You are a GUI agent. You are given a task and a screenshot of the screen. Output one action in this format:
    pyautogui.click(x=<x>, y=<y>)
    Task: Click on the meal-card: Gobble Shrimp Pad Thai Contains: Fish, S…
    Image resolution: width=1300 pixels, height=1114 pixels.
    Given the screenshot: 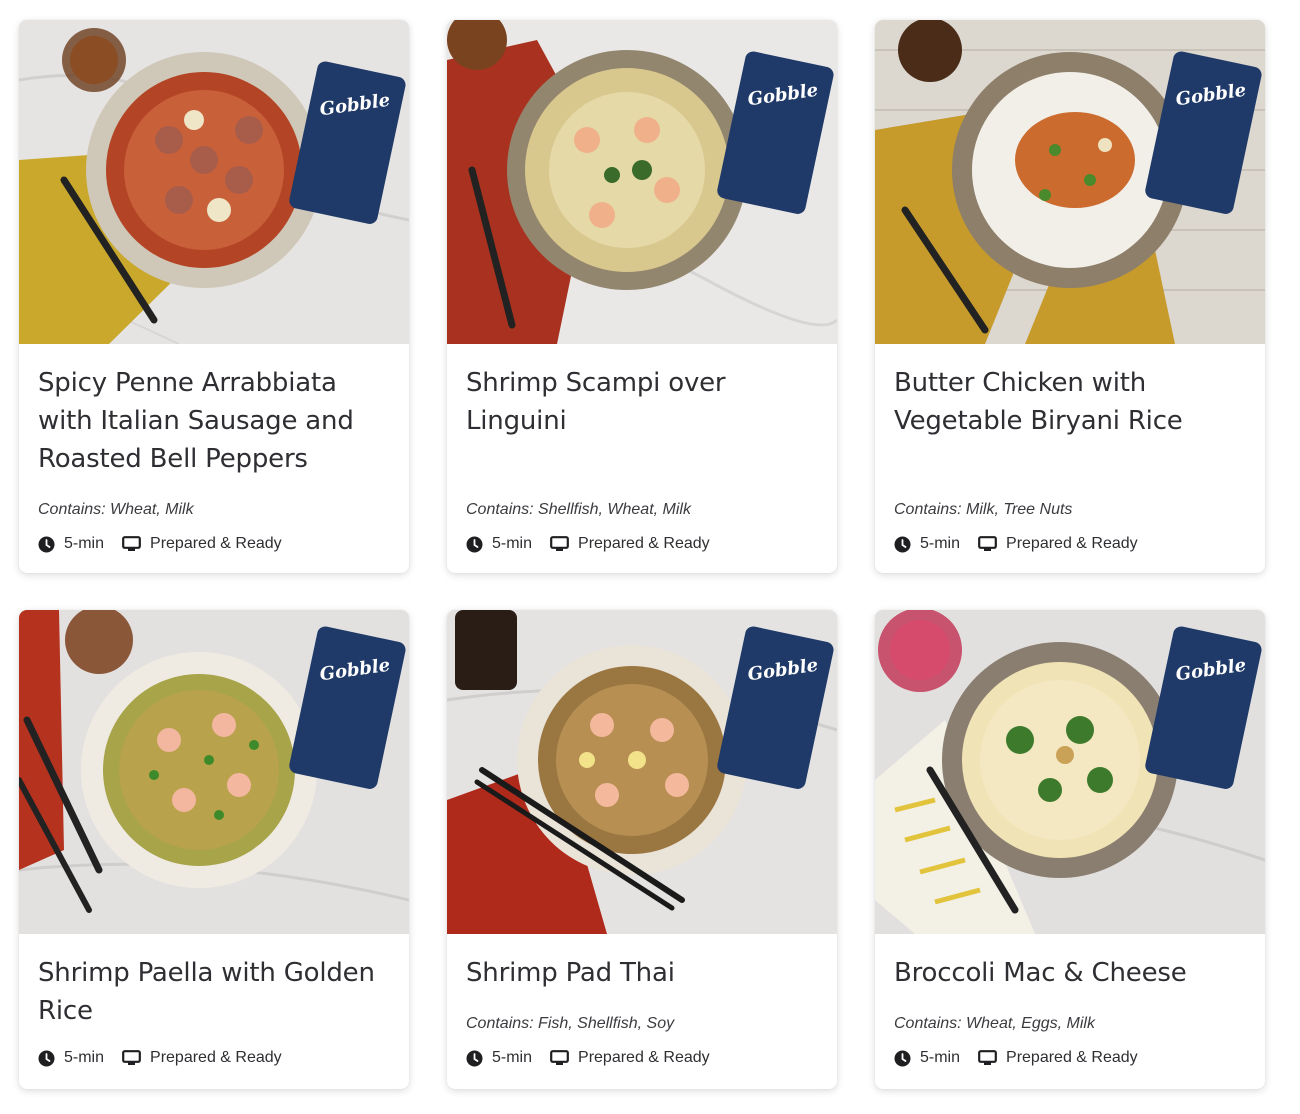 What is the action you would take?
    pyautogui.click(x=642, y=849)
    